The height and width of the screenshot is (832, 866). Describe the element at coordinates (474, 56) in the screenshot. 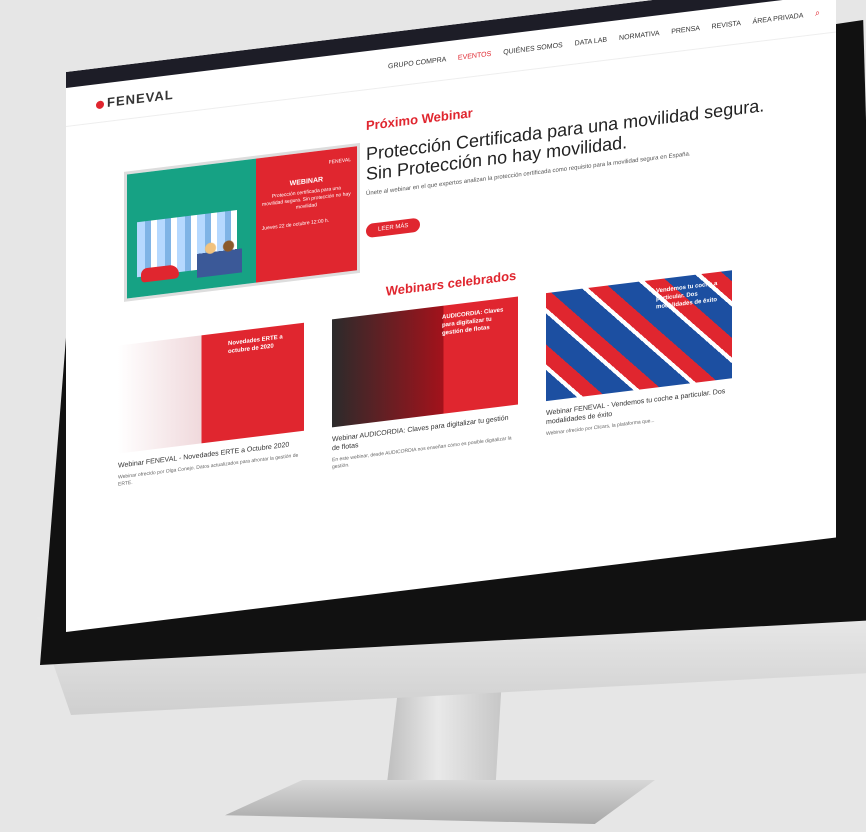

I see `nav-item-eventos: EVENTOS` at that location.